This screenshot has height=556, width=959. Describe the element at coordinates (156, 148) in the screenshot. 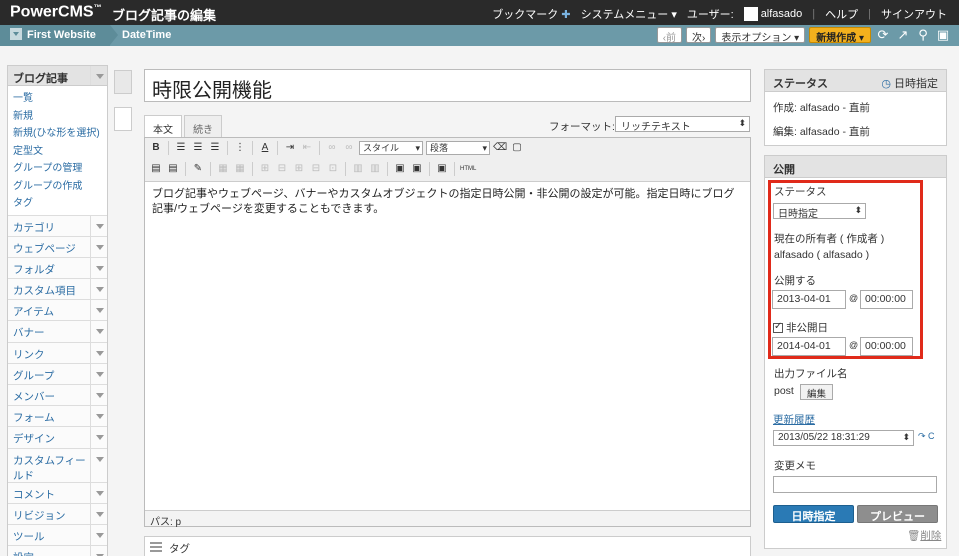

I see `bold-icon: B` at that location.